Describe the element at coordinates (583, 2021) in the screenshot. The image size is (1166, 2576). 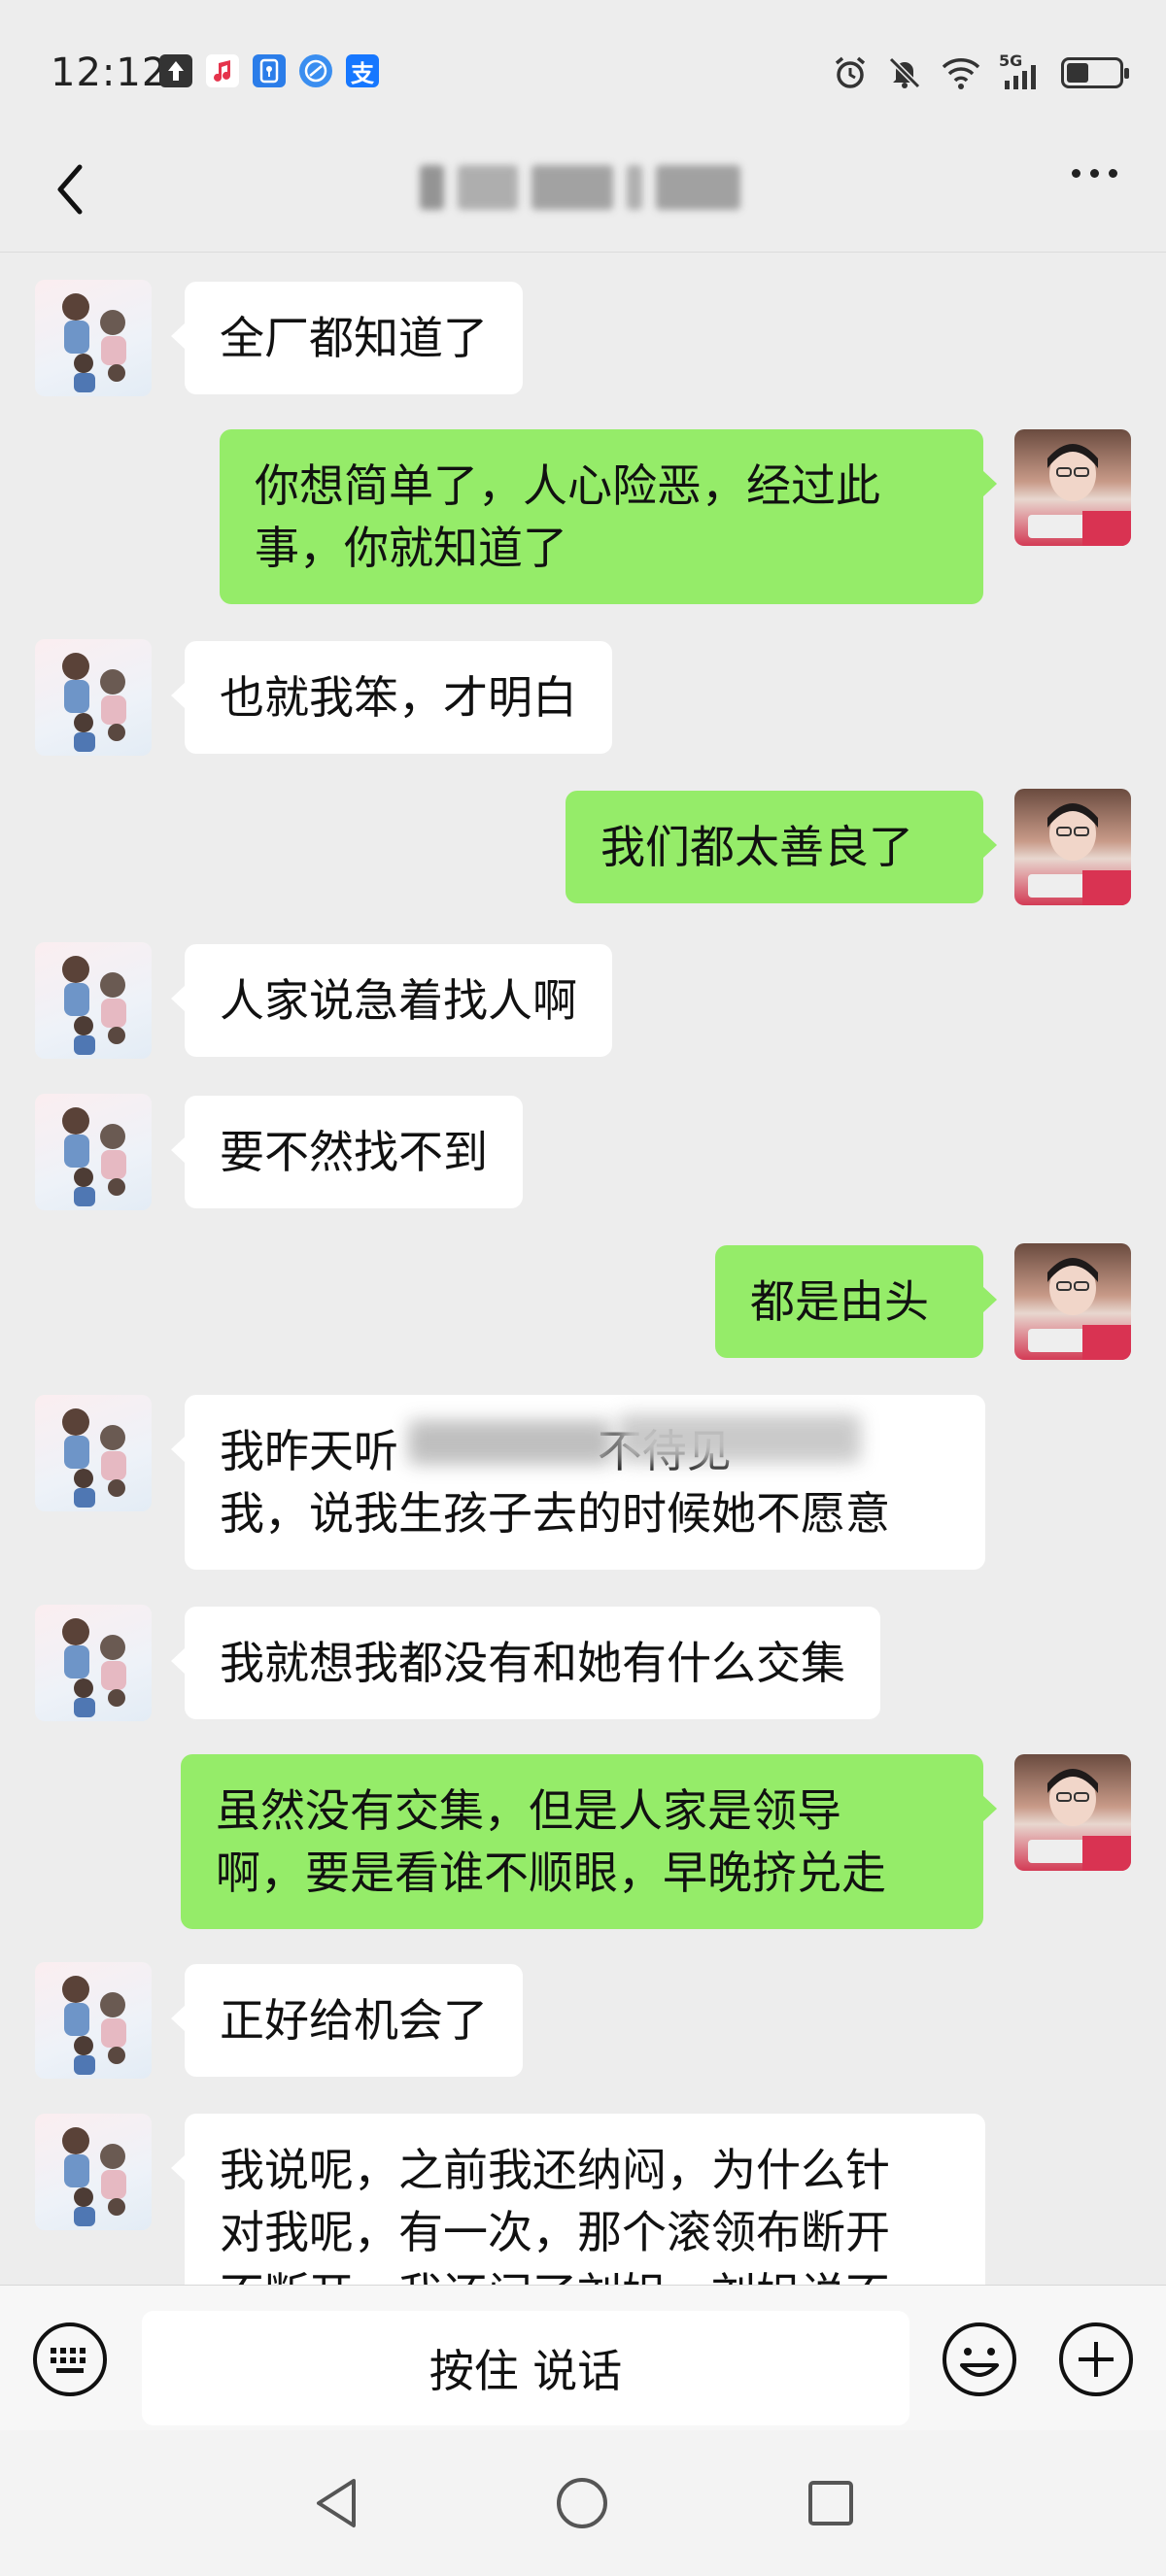
I see `message-row: 正好给机会了` at that location.